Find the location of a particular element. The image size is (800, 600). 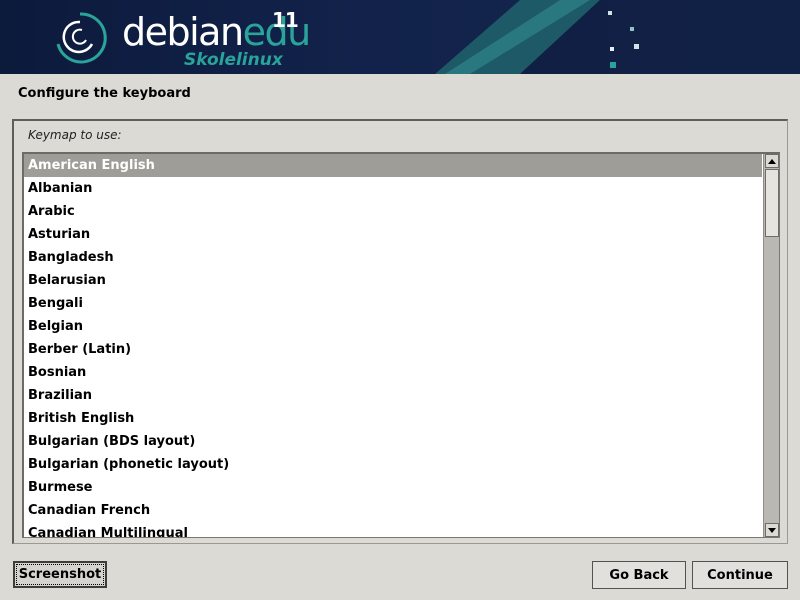

keymap-option: American English is located at coordinates (393, 165).